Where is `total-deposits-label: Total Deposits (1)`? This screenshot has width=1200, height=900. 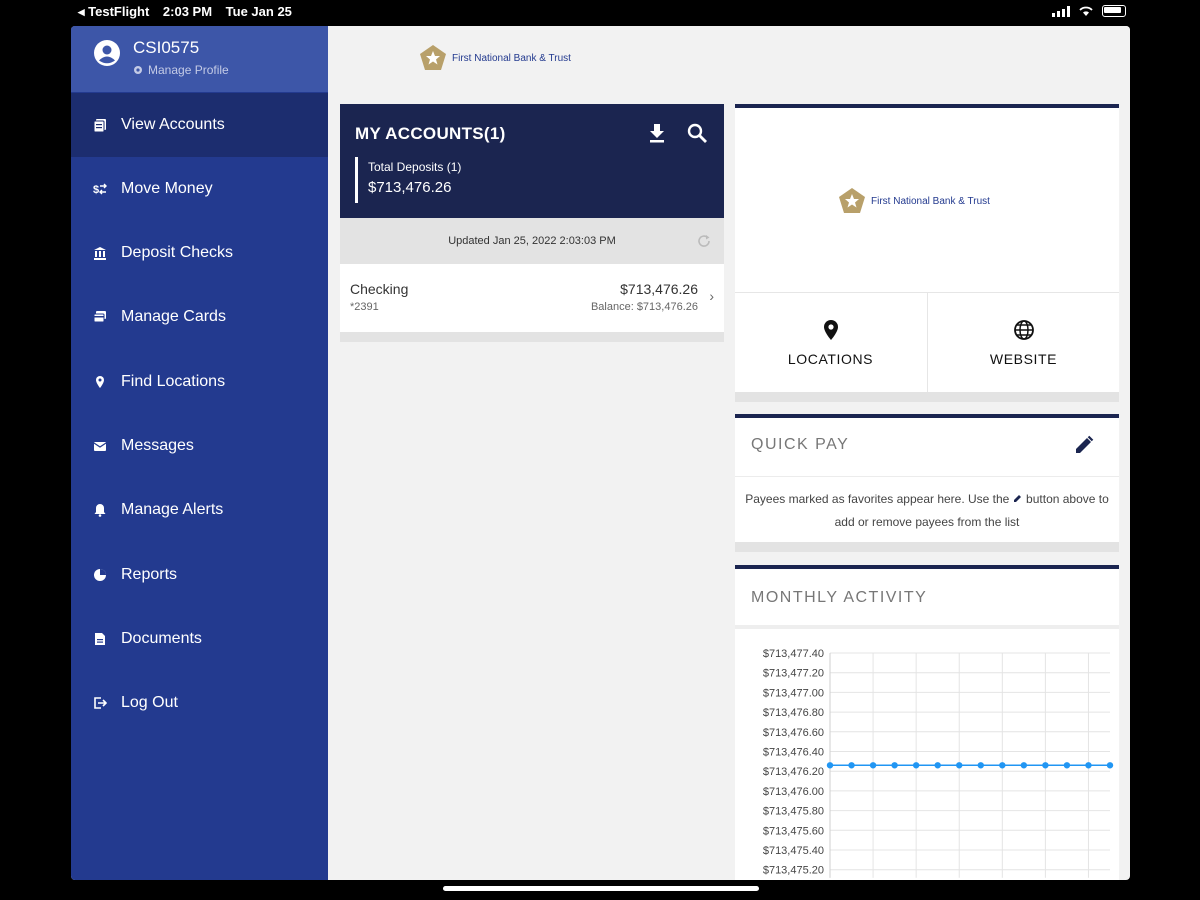 total-deposits-label: Total Deposits (1) is located at coordinates (415, 167).